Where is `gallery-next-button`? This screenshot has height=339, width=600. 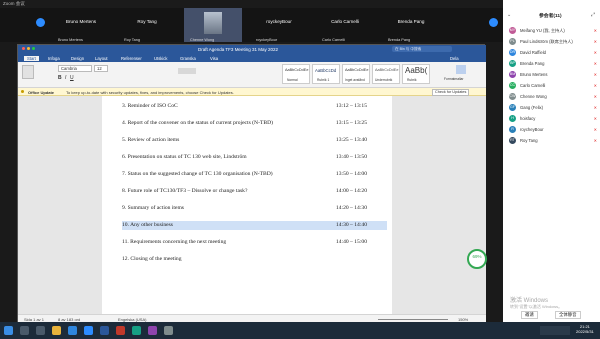 gallery-next-button is located at coordinates (493, 22).